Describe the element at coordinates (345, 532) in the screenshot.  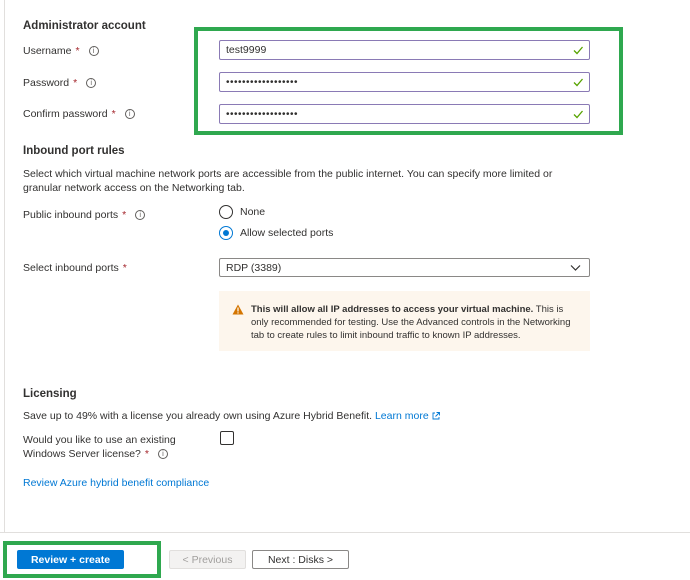
I see `footer-divider` at that location.